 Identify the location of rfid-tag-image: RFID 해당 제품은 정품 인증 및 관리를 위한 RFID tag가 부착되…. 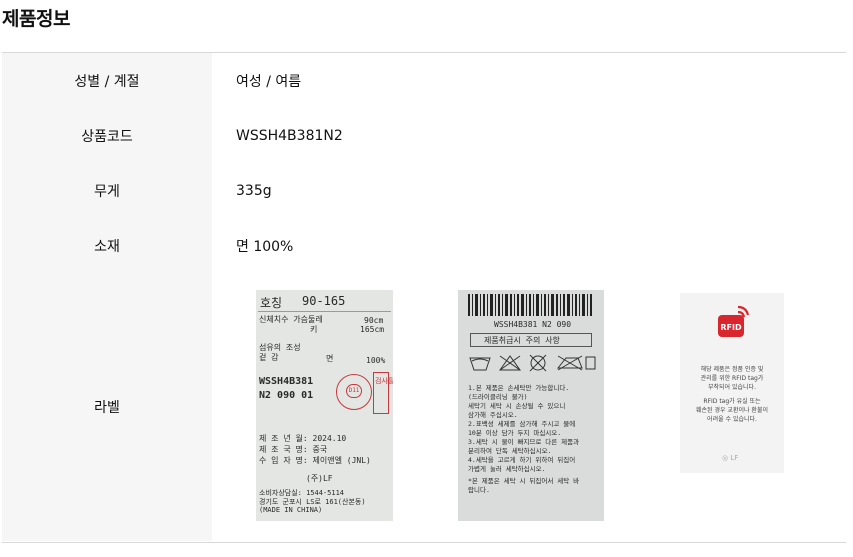
(732, 383).